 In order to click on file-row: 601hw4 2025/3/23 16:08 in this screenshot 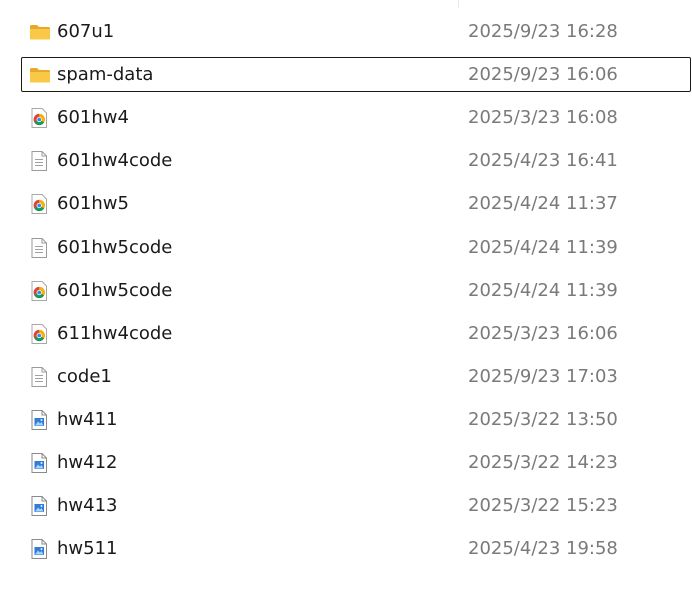, I will do `click(356, 117)`.